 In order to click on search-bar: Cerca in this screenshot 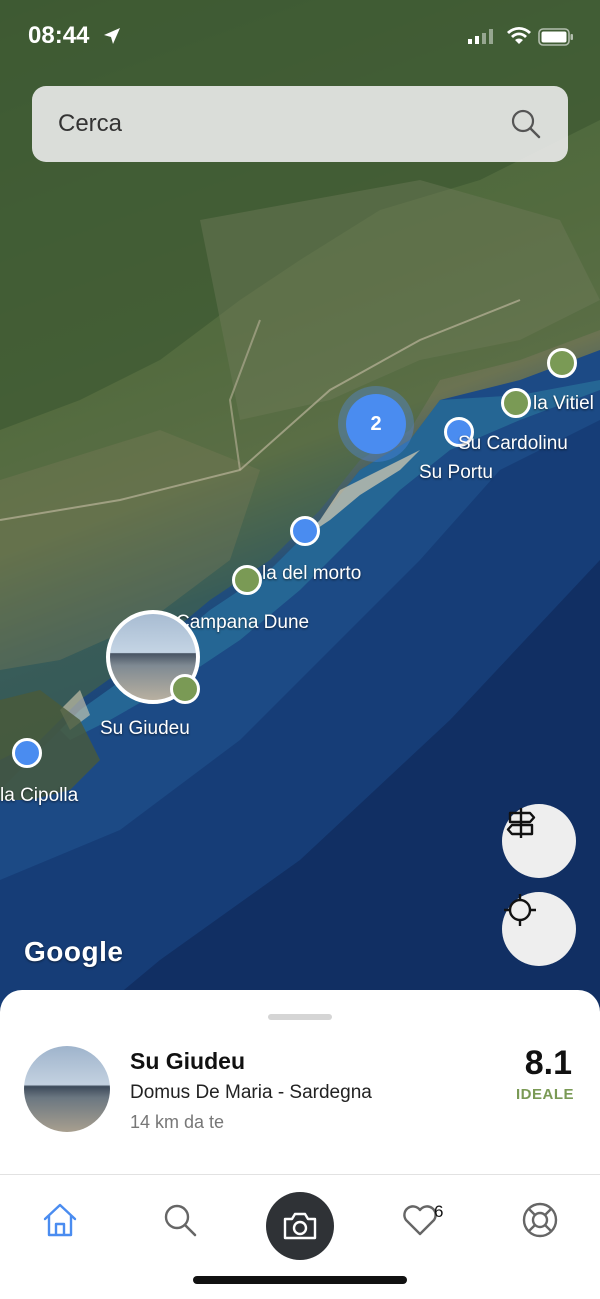, I will do `click(300, 124)`.